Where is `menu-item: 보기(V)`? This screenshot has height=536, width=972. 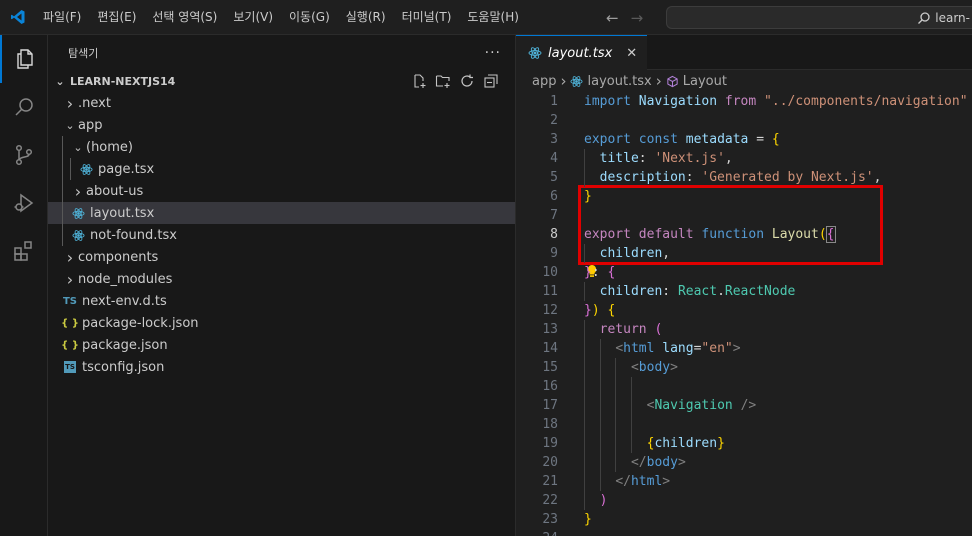 menu-item: 보기(V) is located at coordinates (253, 17).